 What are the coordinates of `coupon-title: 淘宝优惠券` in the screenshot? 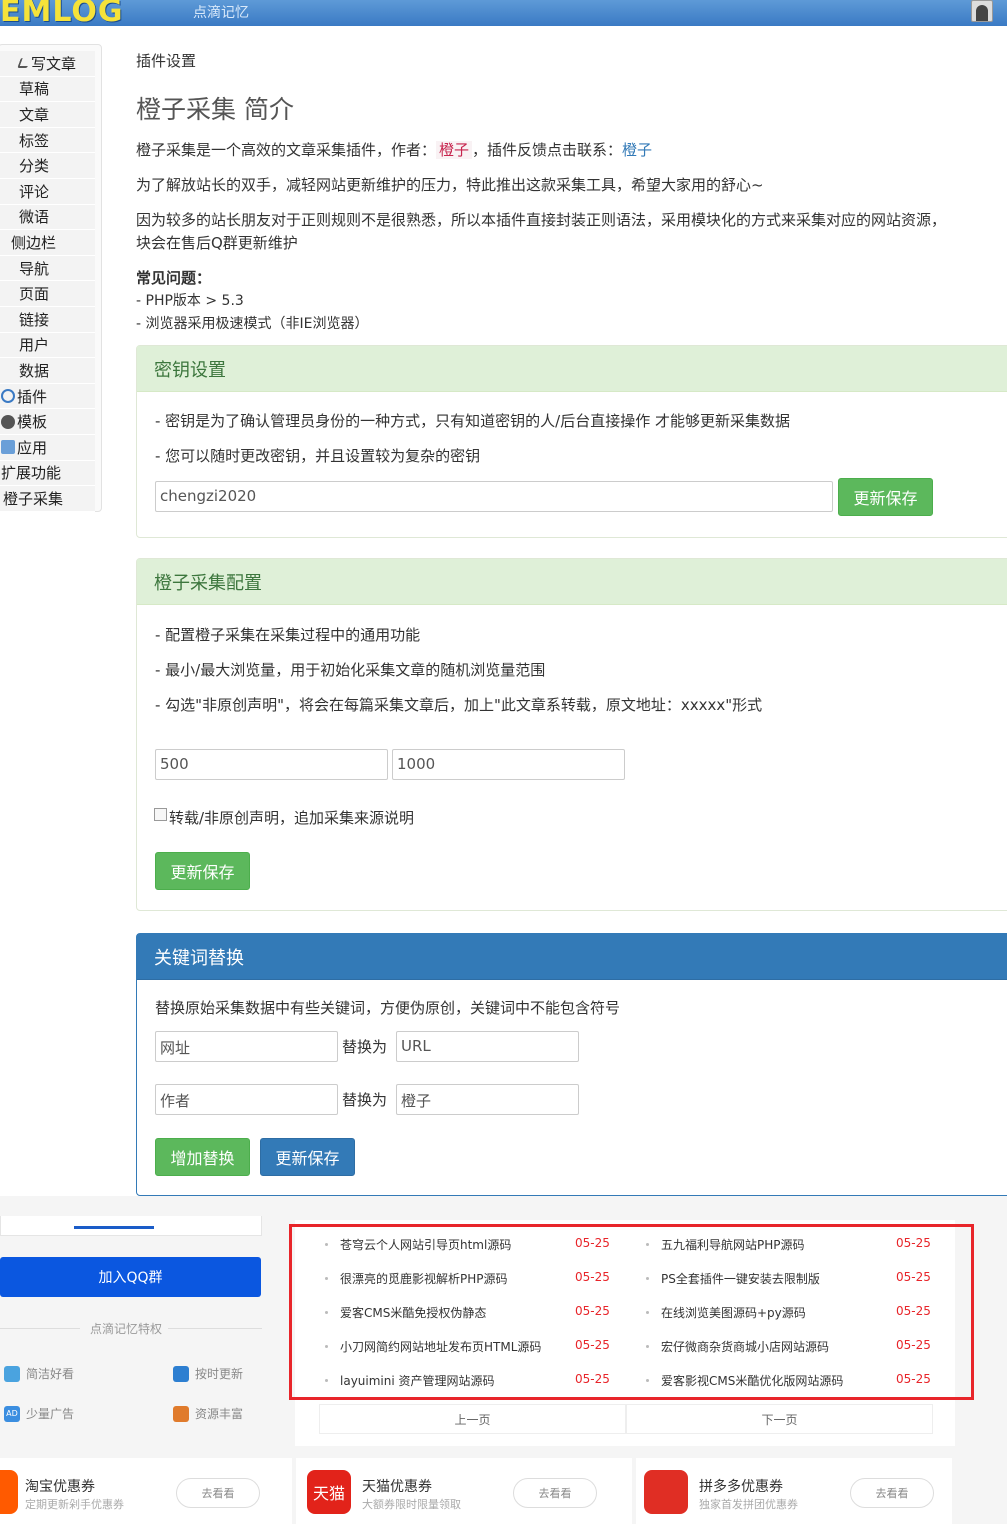 It's located at (60, 1487).